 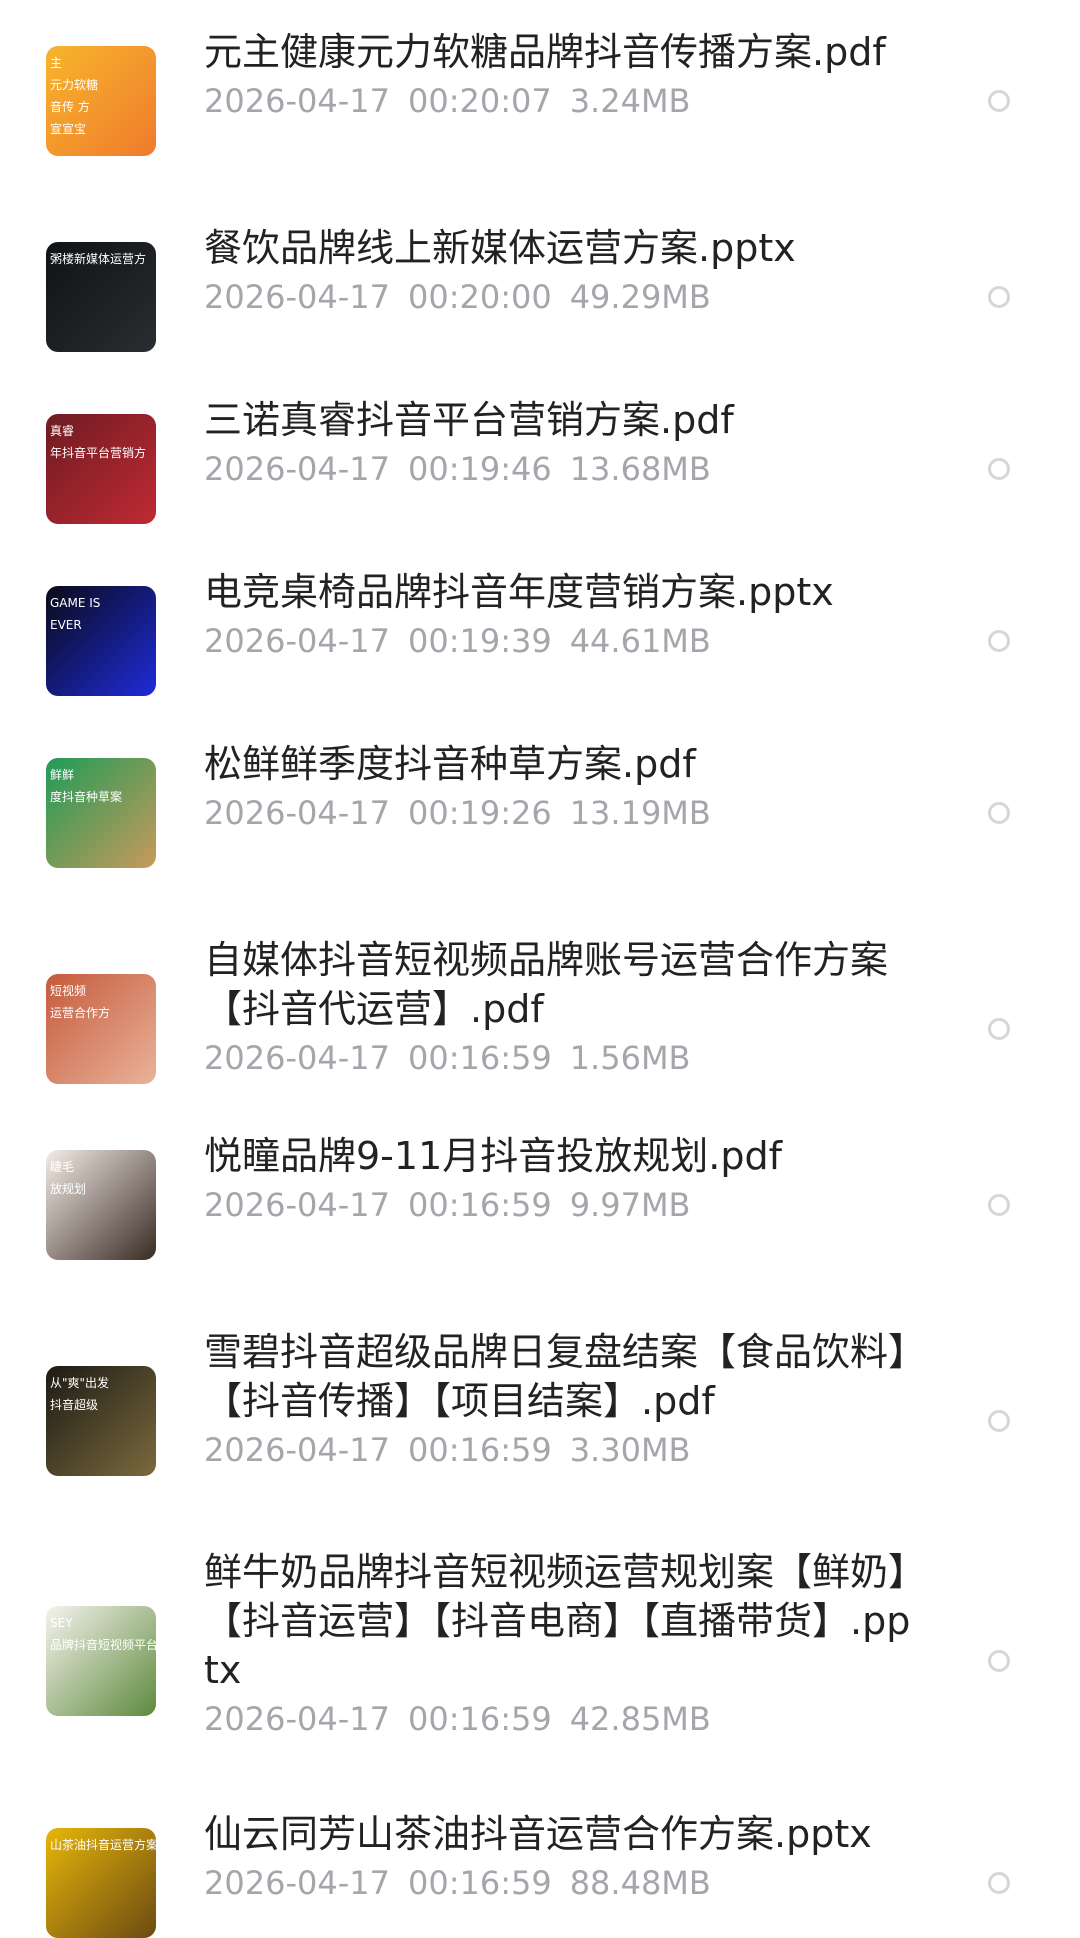 I want to click on file-meta: 2026-04-17 00:19:39 44.61MB, so click(x=564, y=641).